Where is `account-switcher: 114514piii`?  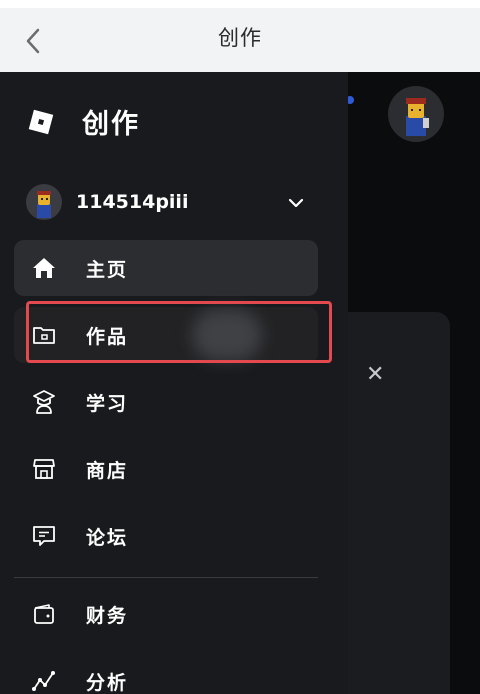
account-switcher: 114514piii is located at coordinates (168, 202).